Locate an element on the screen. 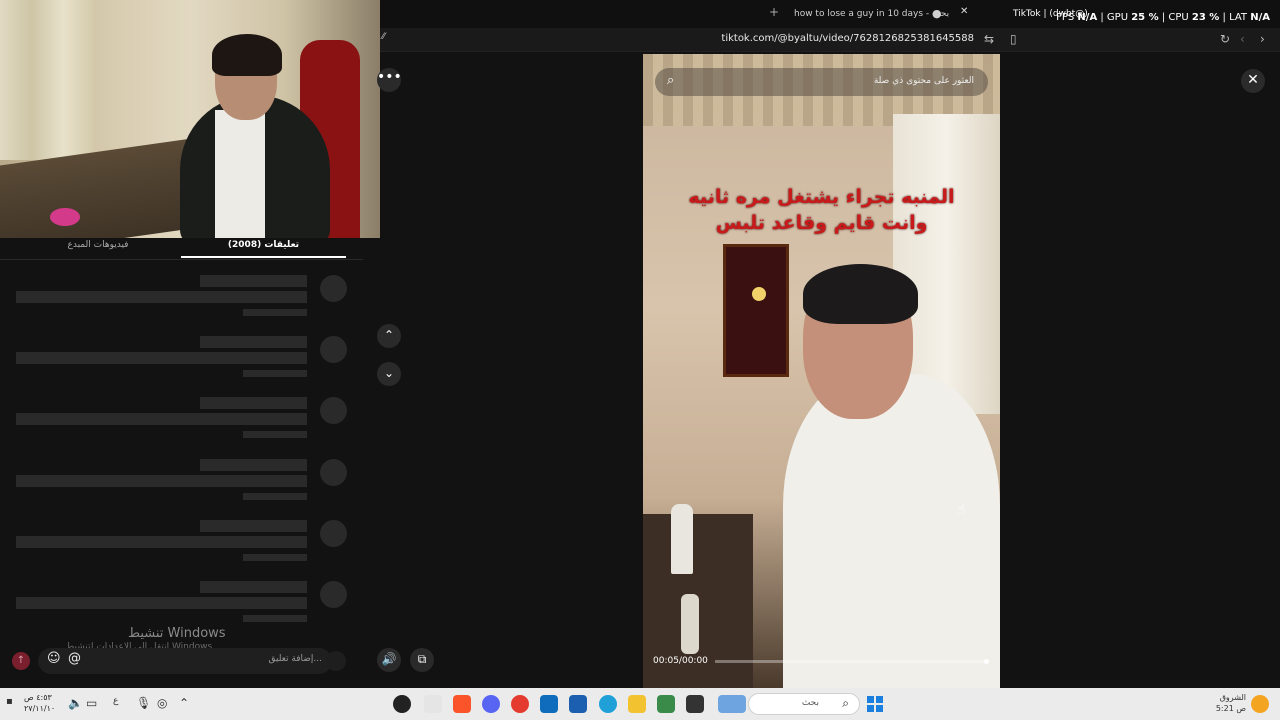 The width and height of the screenshot is (1280, 720). taskbar-search: بحث ⌕ is located at coordinates (804, 704).